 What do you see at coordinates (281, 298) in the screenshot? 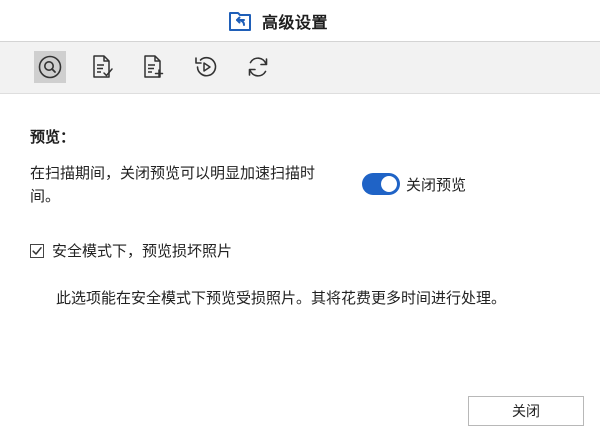
I see `safe-mode-note: 此选项能在安全模式下预览受损照片。其将花费更多时间进行处理。` at bounding box center [281, 298].